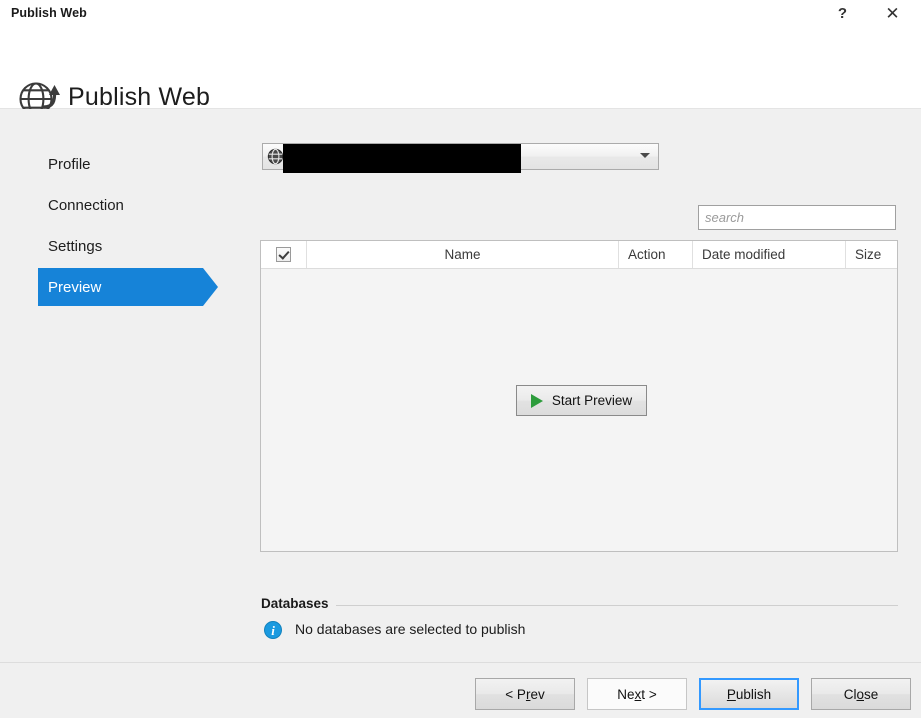 The width and height of the screenshot is (921, 718). Describe the element at coordinates (120, 246) in the screenshot. I see `sidebar-item-settings: Settings` at that location.